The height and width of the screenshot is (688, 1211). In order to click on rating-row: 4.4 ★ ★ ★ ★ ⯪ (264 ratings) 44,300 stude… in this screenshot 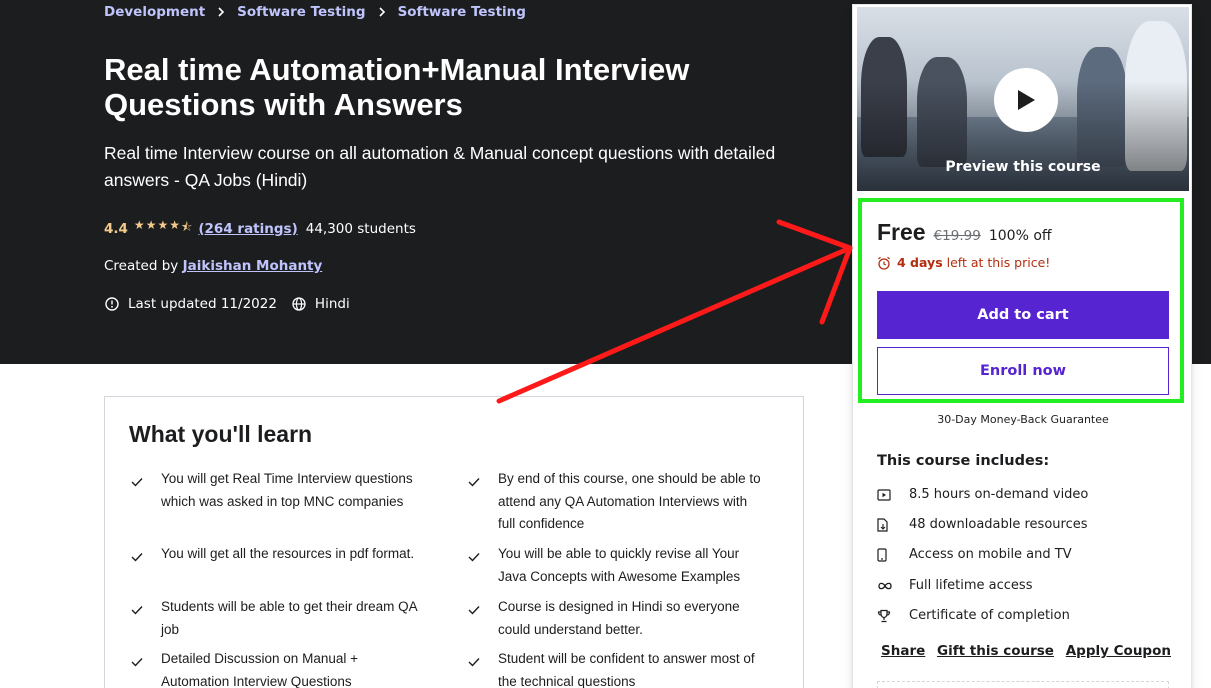, I will do `click(260, 228)`.